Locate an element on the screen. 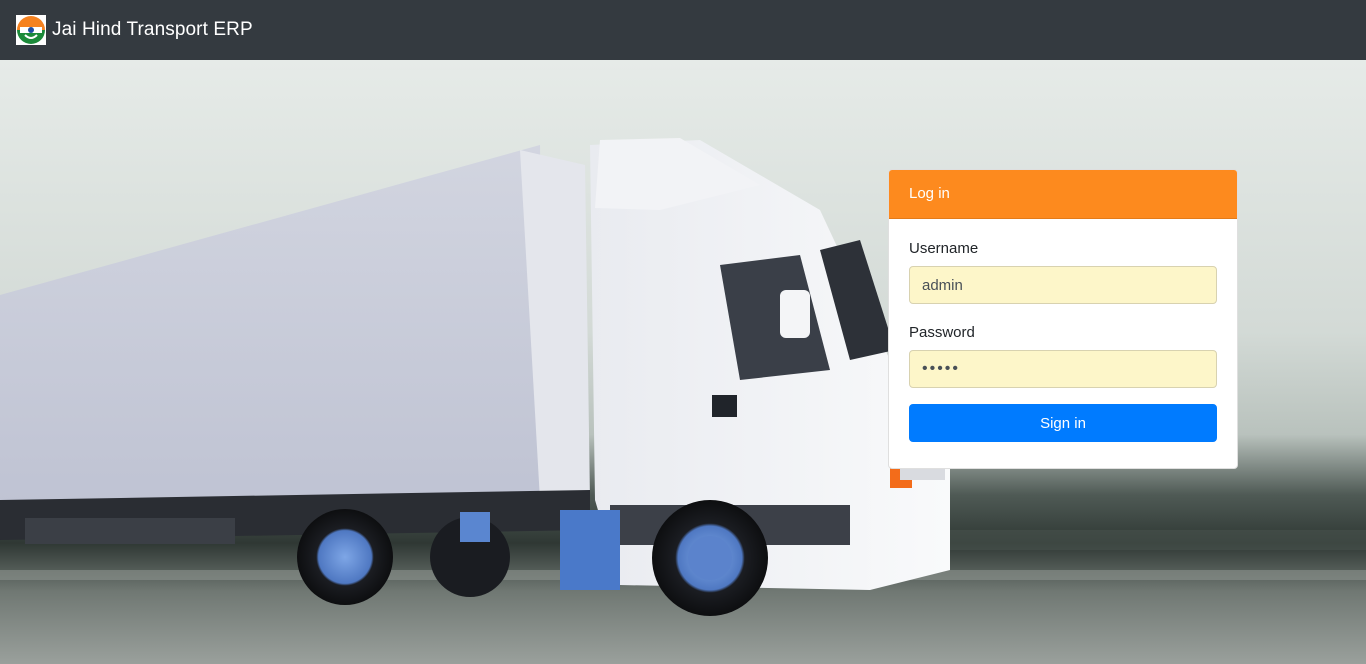 The height and width of the screenshot is (664, 1366). username-label: Username is located at coordinates (944, 248).